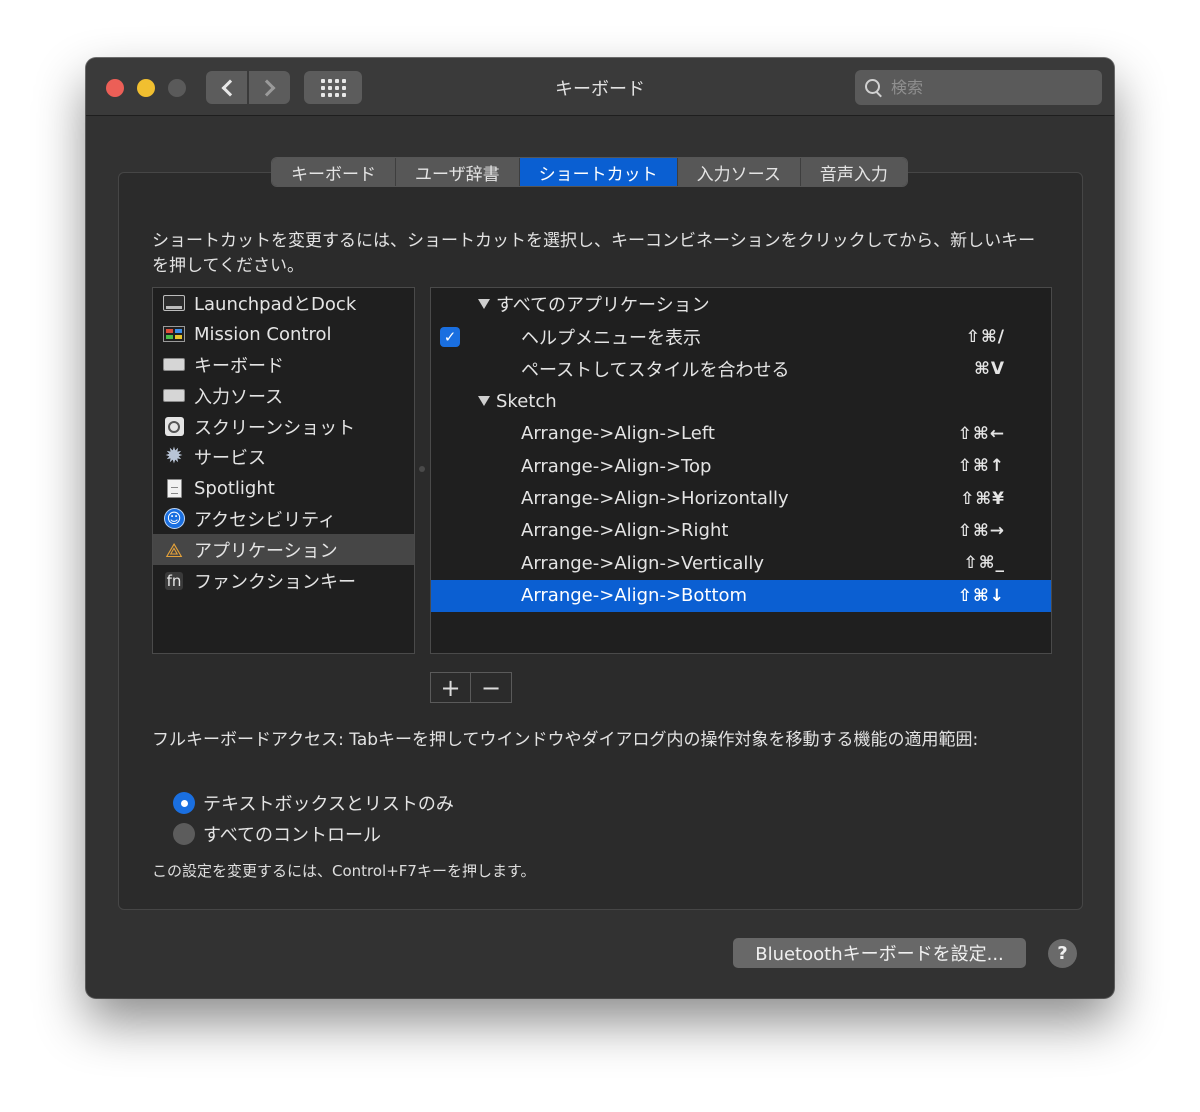  I want to click on tab-dictation: 音声入力, so click(853, 172).